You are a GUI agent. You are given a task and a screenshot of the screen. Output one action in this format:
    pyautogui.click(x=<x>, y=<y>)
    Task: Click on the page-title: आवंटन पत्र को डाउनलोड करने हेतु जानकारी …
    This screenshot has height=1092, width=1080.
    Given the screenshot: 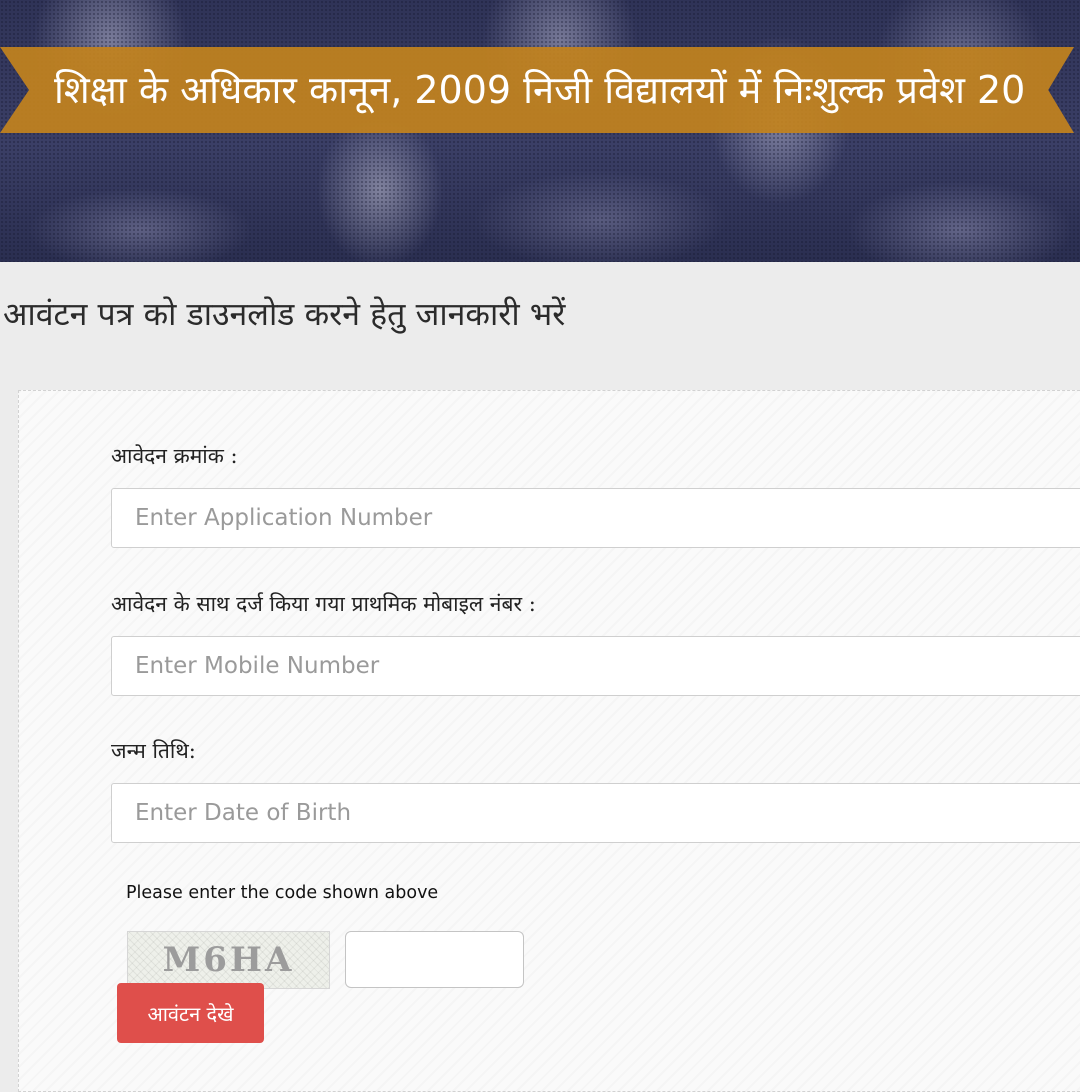 What is the action you would take?
    pyautogui.click(x=284, y=314)
    